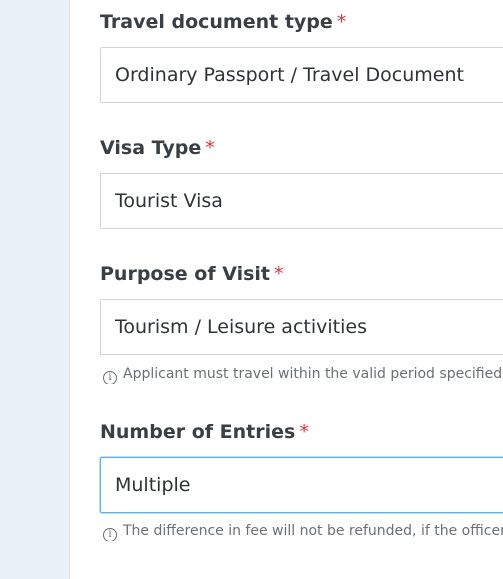 The image size is (503, 579). I want to click on purpose-select: Tourism / Leisure activities, so click(301, 327).